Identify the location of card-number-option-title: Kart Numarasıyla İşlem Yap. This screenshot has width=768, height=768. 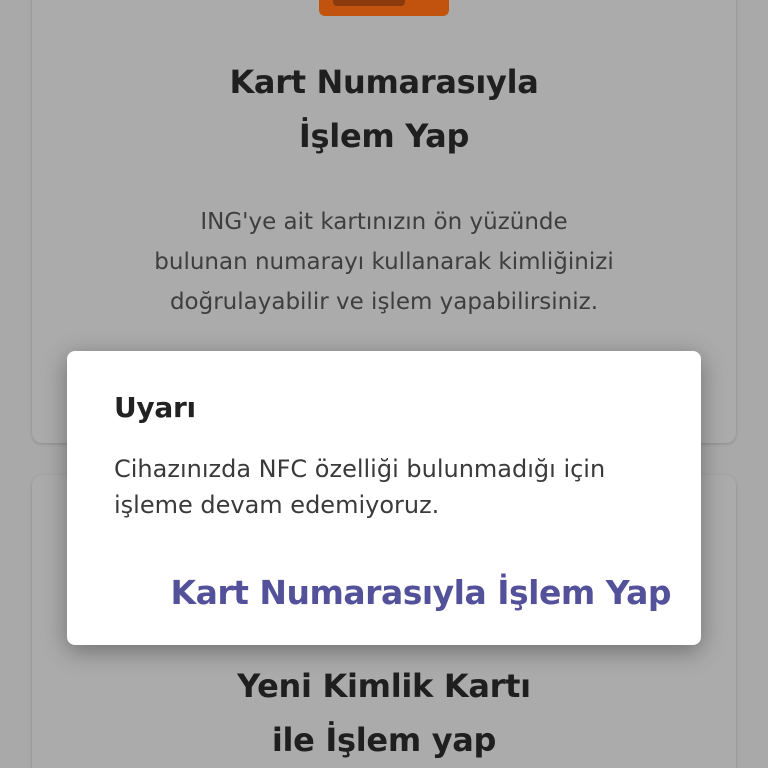
(384, 109).